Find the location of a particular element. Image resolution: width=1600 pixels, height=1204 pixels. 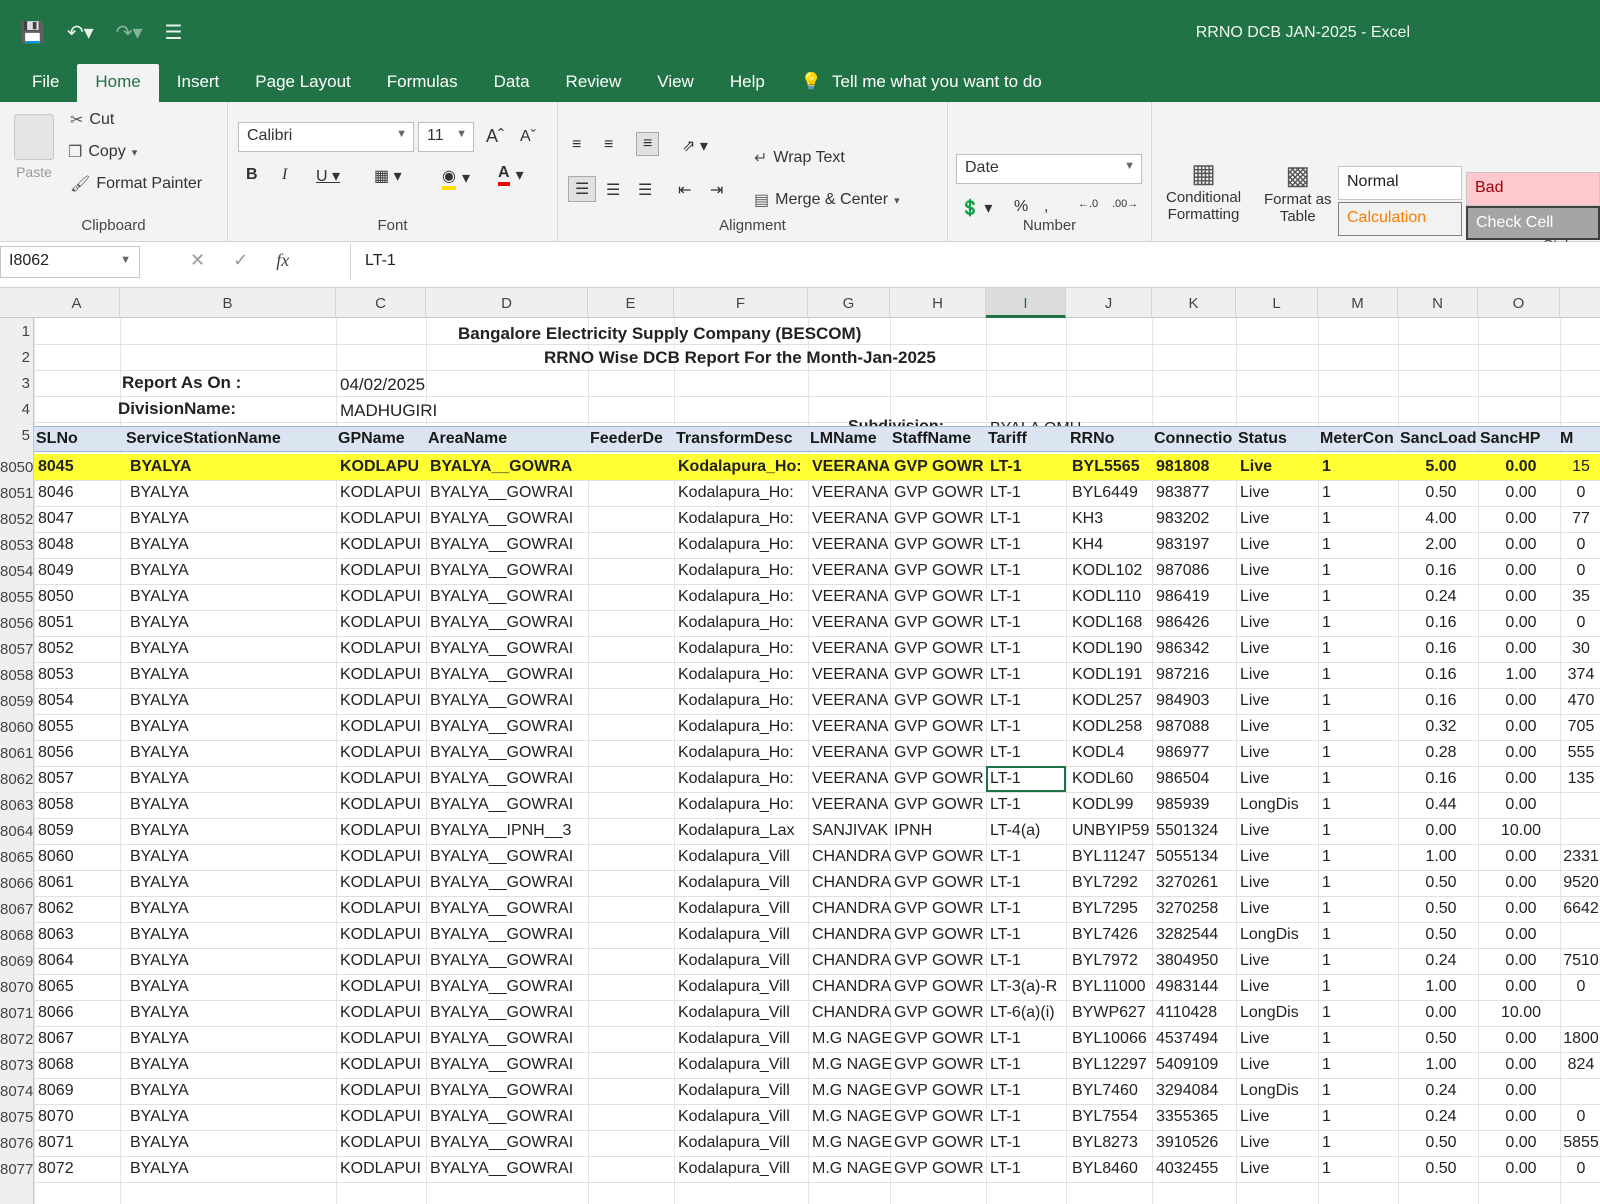

fill-color-icon: ◉ ▾ is located at coordinates (456, 178).